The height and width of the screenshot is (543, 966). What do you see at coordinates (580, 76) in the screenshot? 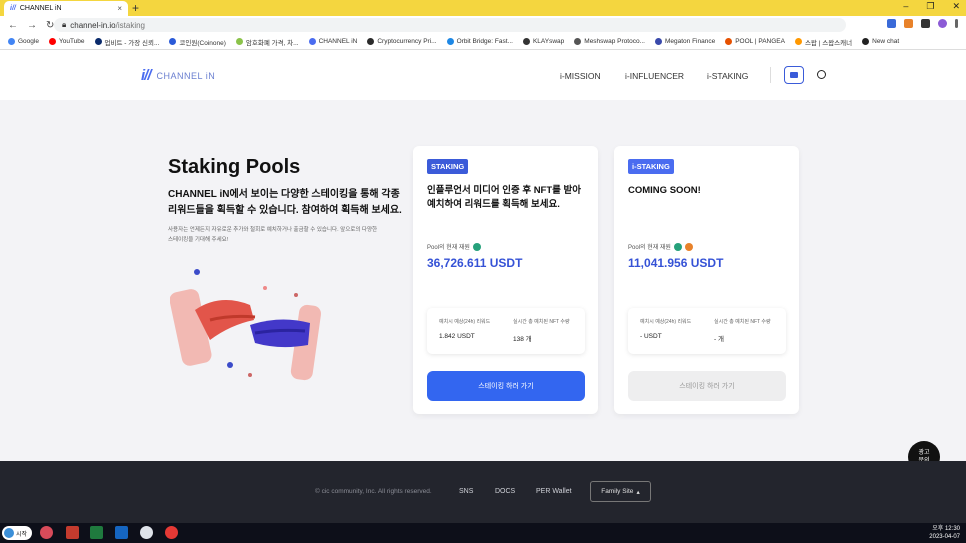
I see `nav-i-mission: i-MISSION` at bounding box center [580, 76].